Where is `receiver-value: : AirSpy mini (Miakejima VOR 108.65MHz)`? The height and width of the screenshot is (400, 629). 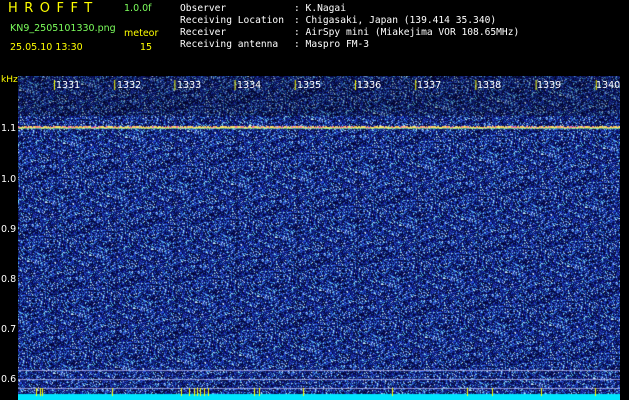 receiver-value: : AirSpy mini (Miakejima VOR 108.65MHz) is located at coordinates (407, 32).